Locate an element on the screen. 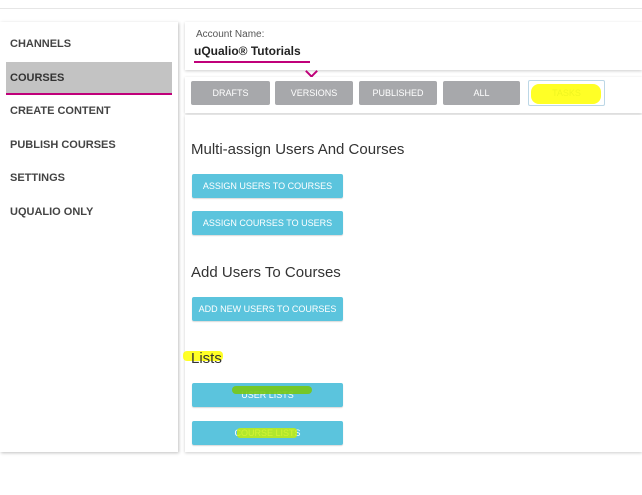 Image resolution: width=642 pixels, height=495 pixels. tab-tasks: TASKS is located at coordinates (566, 93).